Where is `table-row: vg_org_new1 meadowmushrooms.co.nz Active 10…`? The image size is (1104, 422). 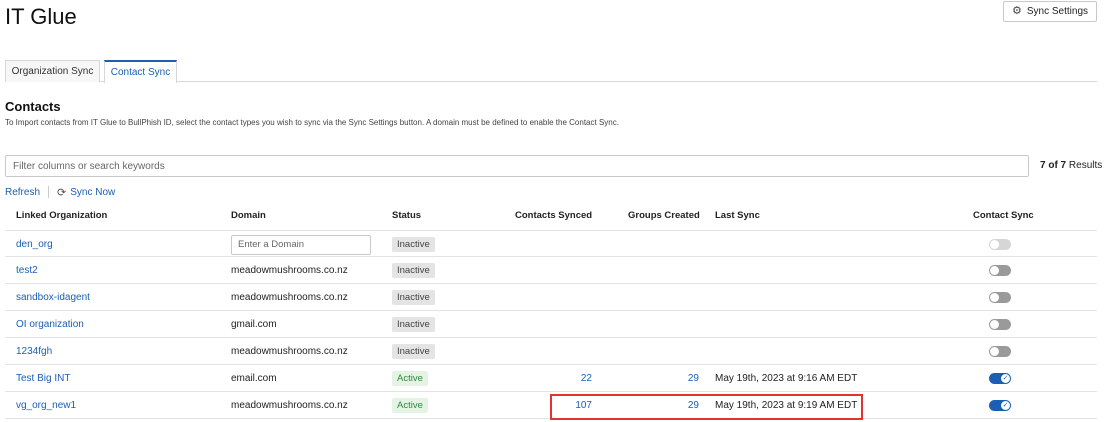 table-row: vg_org_new1 meadowmushrooms.co.nz Active 10… is located at coordinates (551, 405).